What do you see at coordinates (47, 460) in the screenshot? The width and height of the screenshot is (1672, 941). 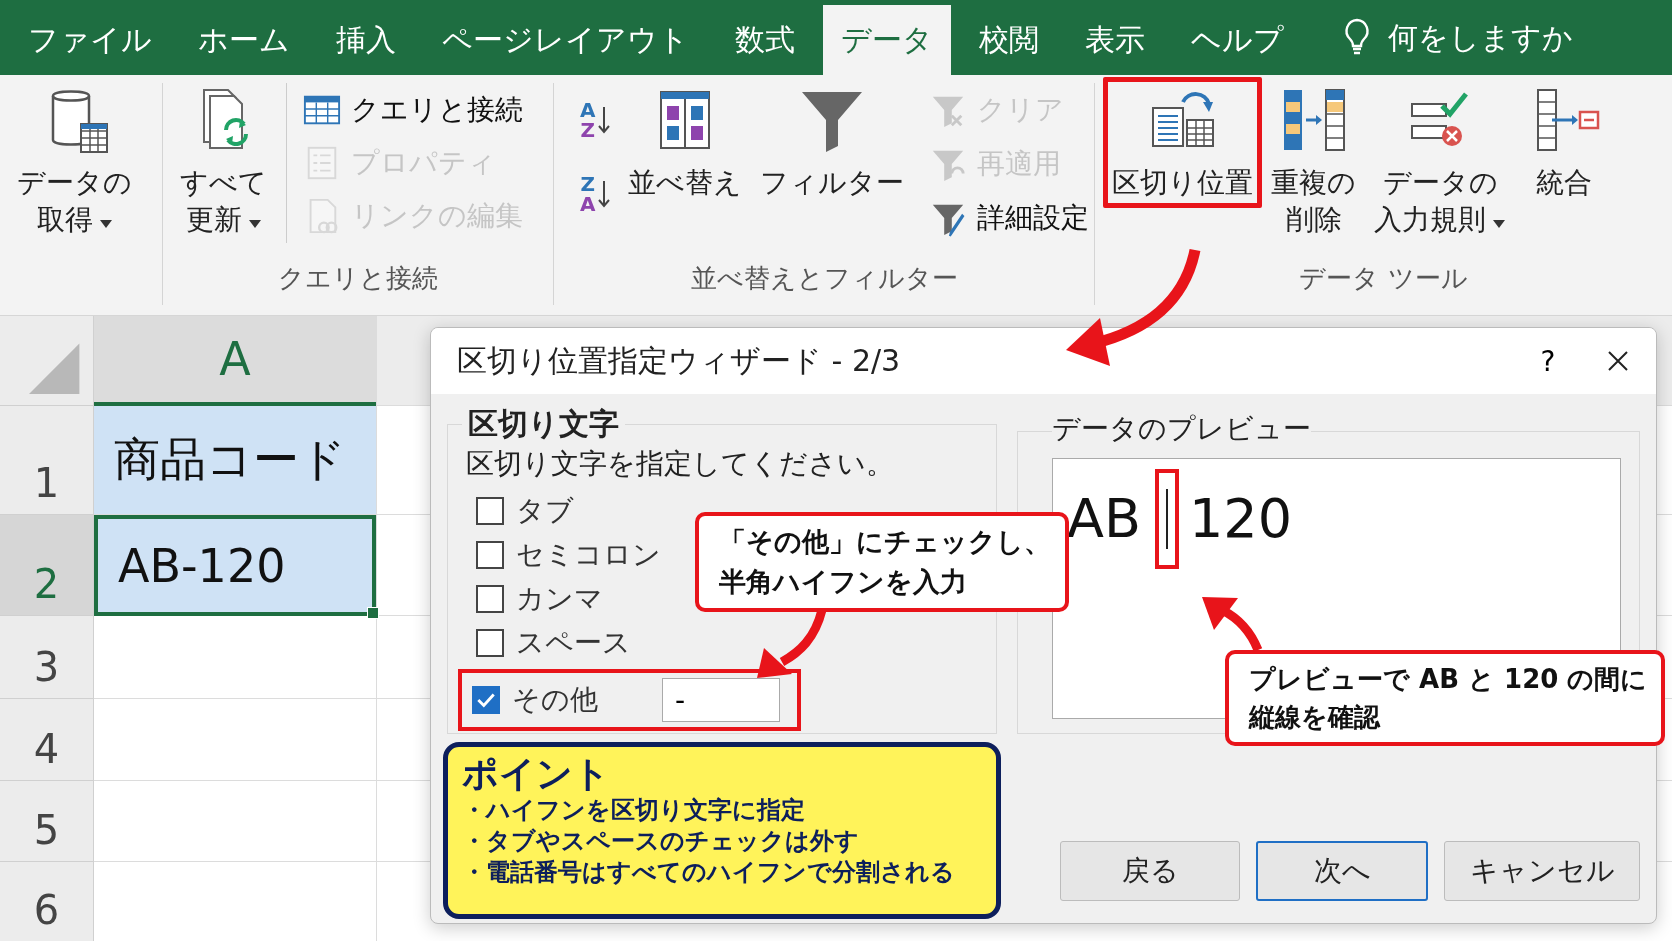 I see `row-header: 1` at bounding box center [47, 460].